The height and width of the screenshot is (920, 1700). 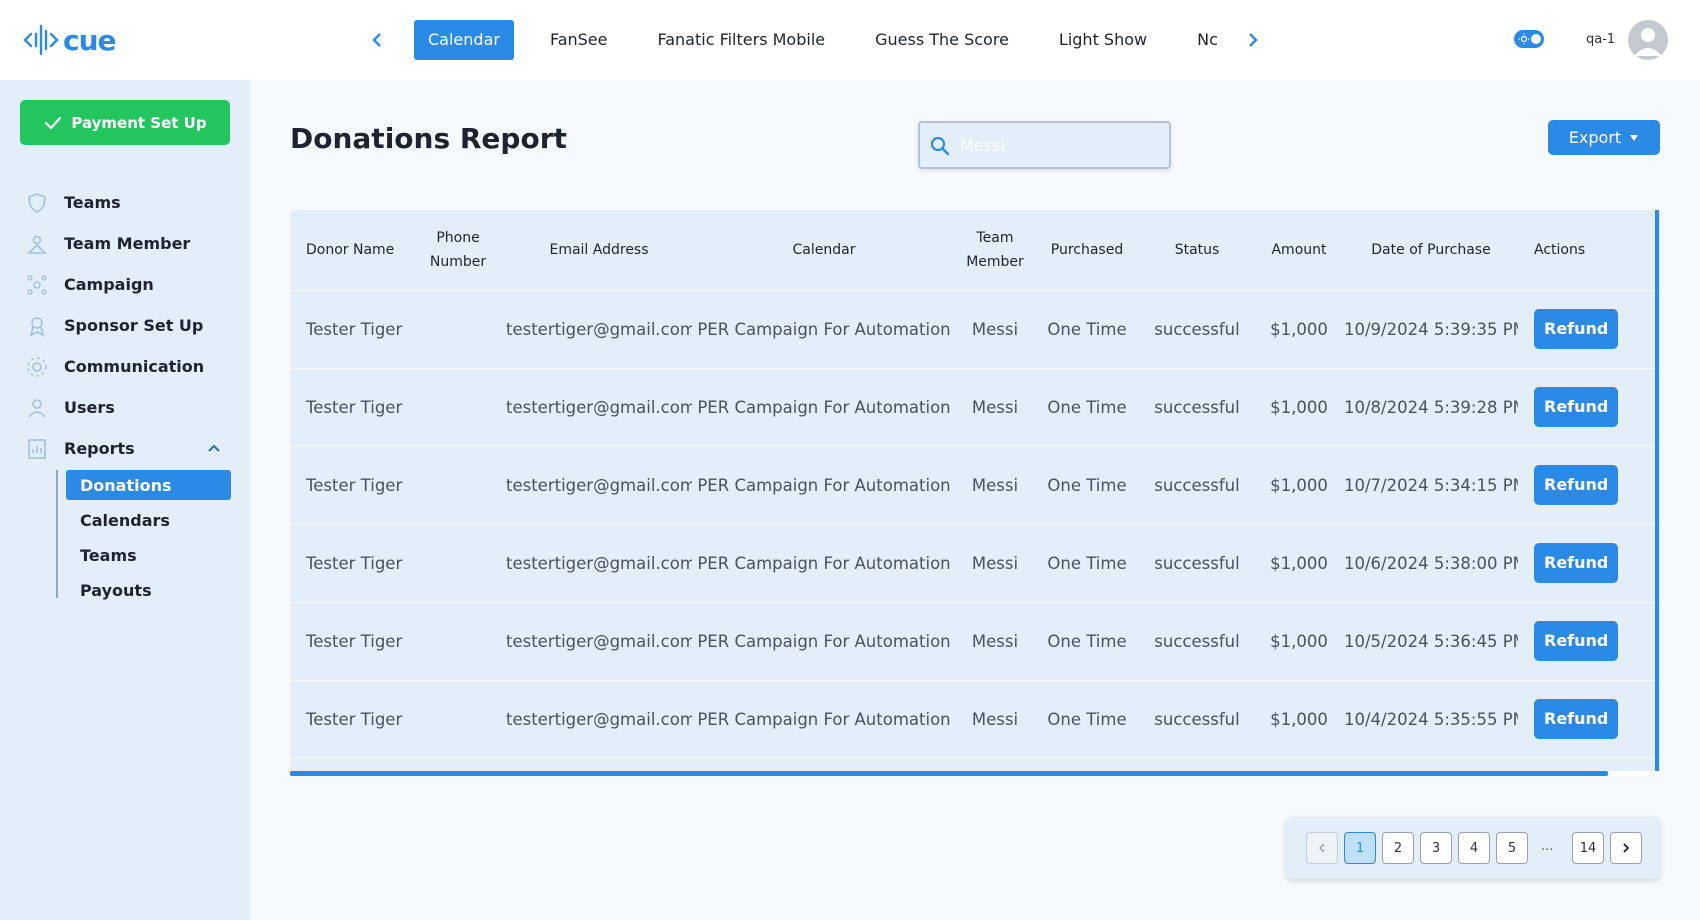 What do you see at coordinates (579, 40) in the screenshot?
I see `tab-fansee: FanSee` at bounding box center [579, 40].